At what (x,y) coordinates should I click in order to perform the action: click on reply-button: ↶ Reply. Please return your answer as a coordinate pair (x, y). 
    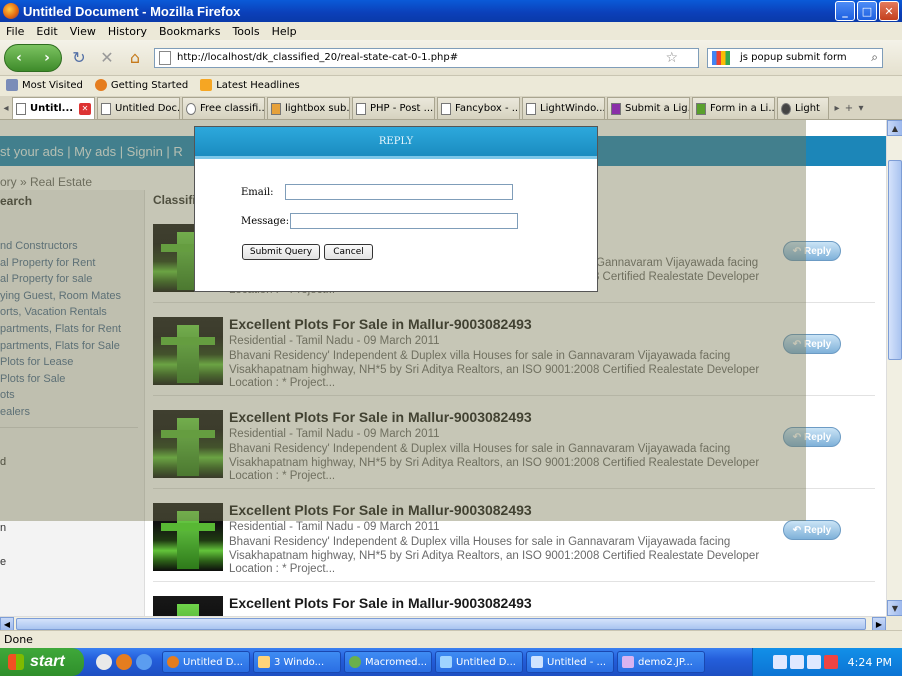
    Looking at the image, I should click on (812, 530).